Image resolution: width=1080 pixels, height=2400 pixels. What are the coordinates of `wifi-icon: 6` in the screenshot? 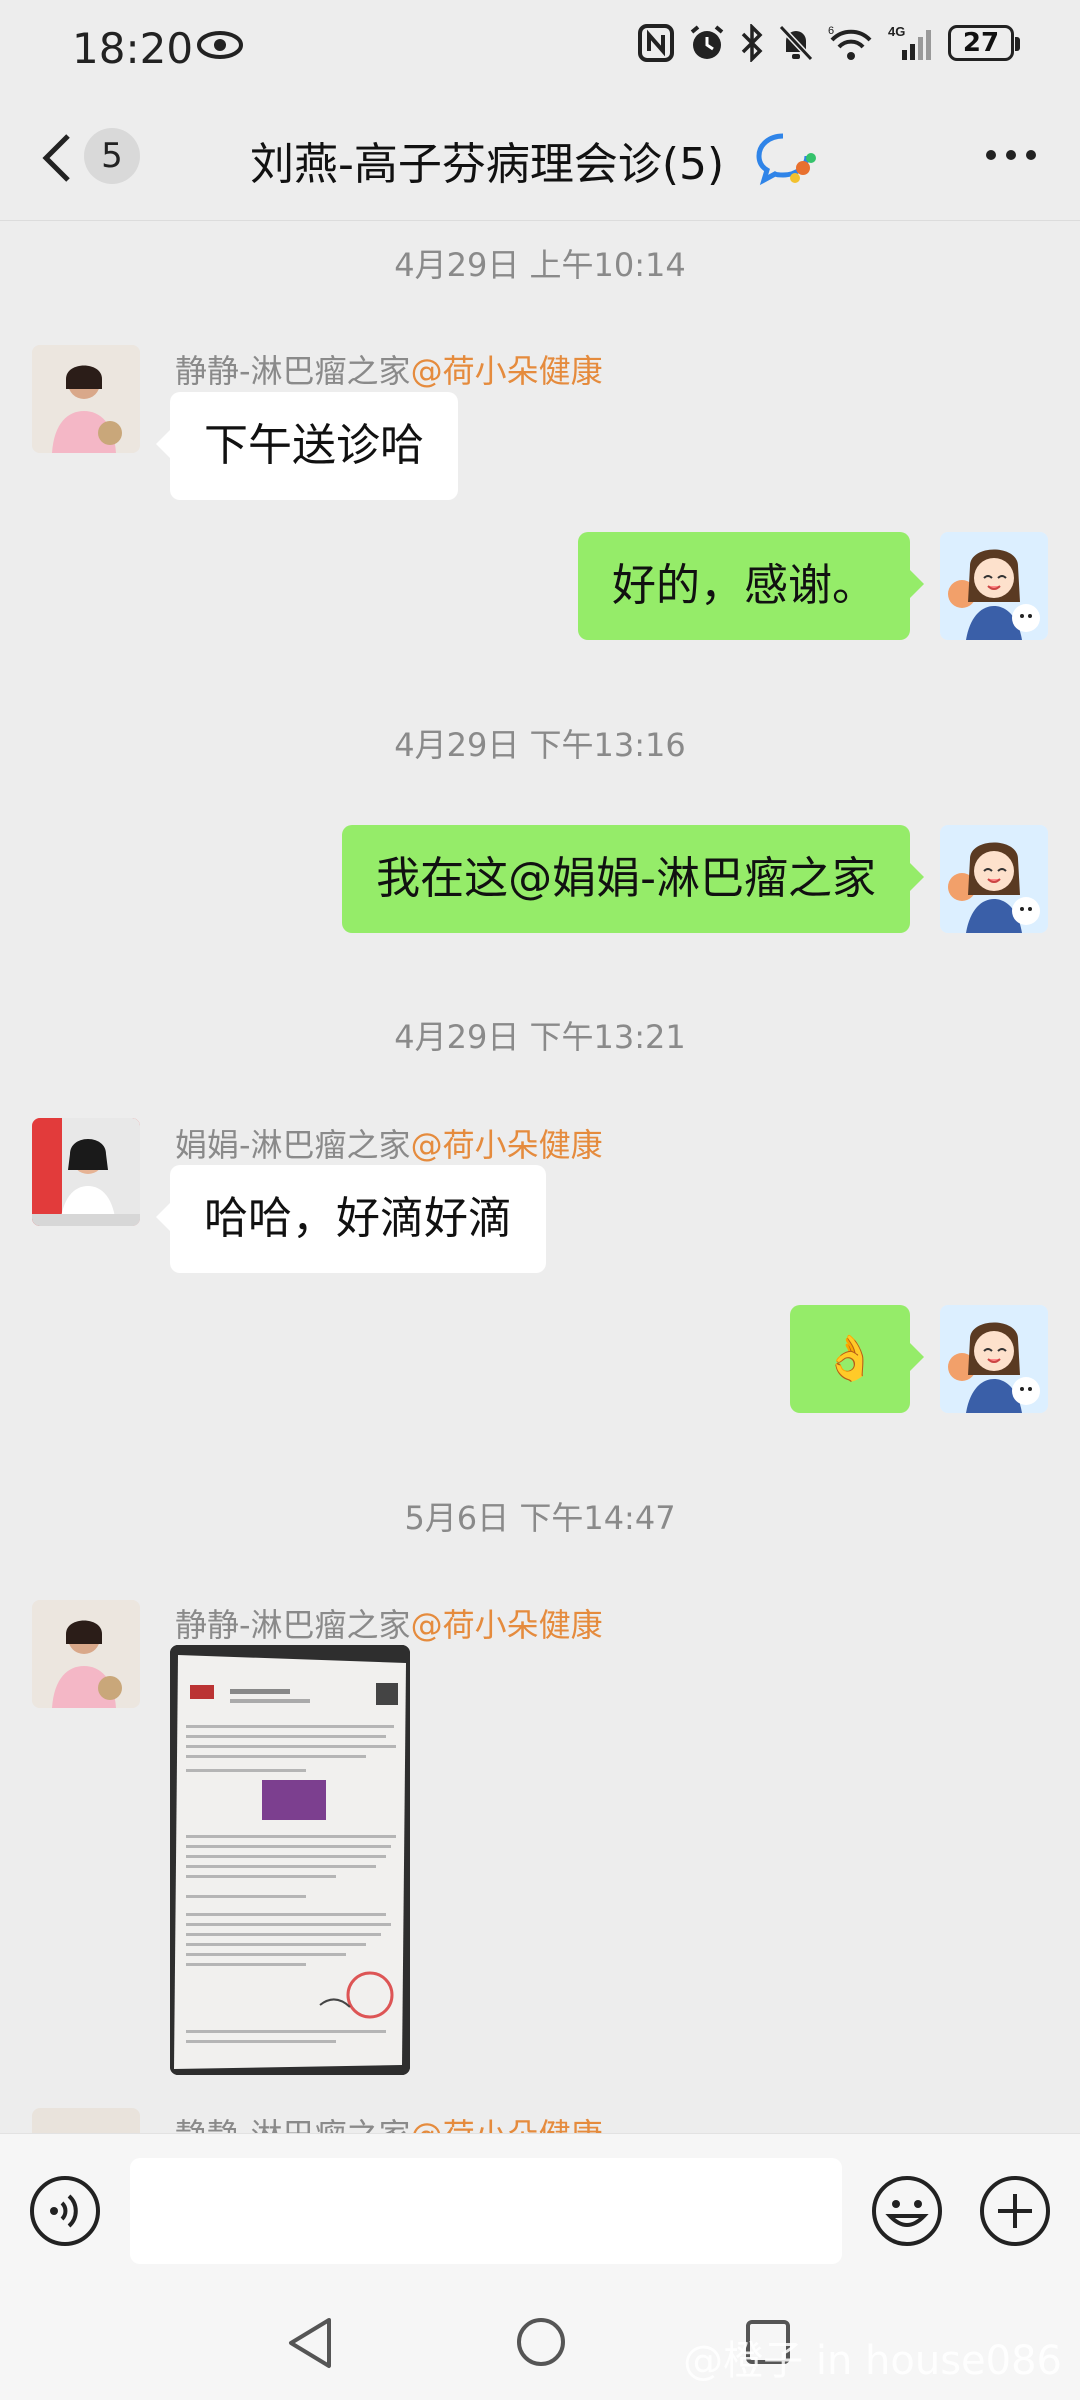 It's located at (851, 43).